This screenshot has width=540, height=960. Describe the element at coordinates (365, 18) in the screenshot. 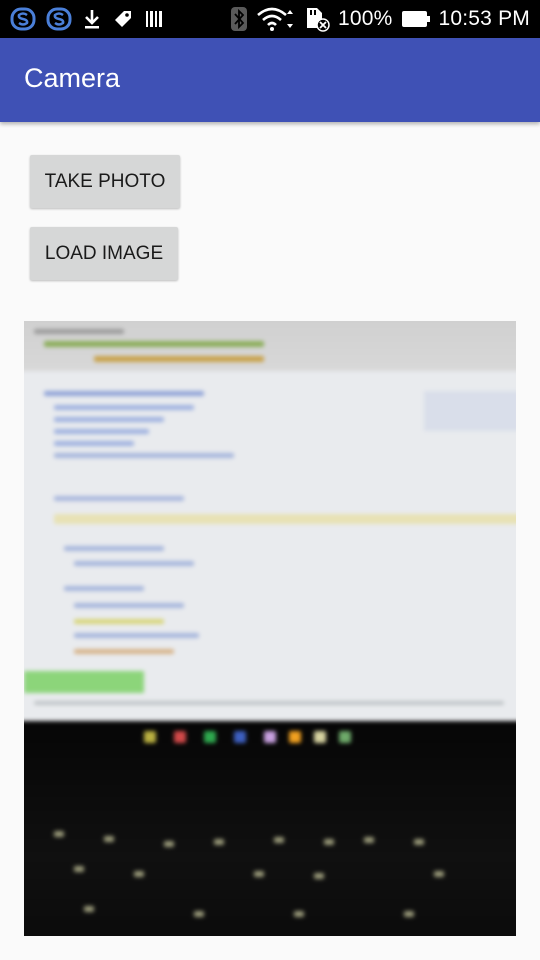

I see `battery-percent: 100%` at that location.